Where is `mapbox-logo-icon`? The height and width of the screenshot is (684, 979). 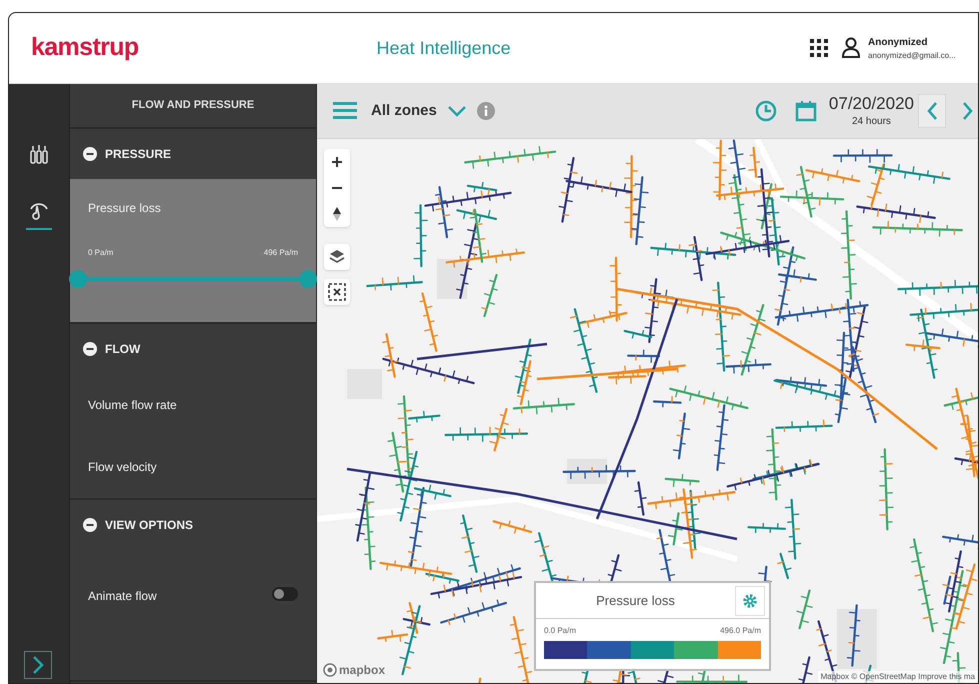
mapbox-logo-icon is located at coordinates (330, 670).